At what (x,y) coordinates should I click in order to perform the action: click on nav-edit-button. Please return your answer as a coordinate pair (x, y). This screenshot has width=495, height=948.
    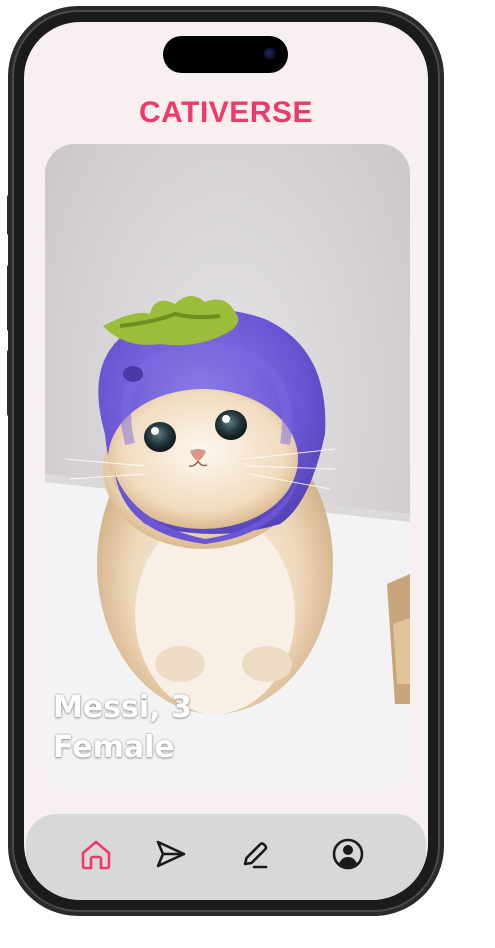
    Looking at the image, I should click on (255, 854).